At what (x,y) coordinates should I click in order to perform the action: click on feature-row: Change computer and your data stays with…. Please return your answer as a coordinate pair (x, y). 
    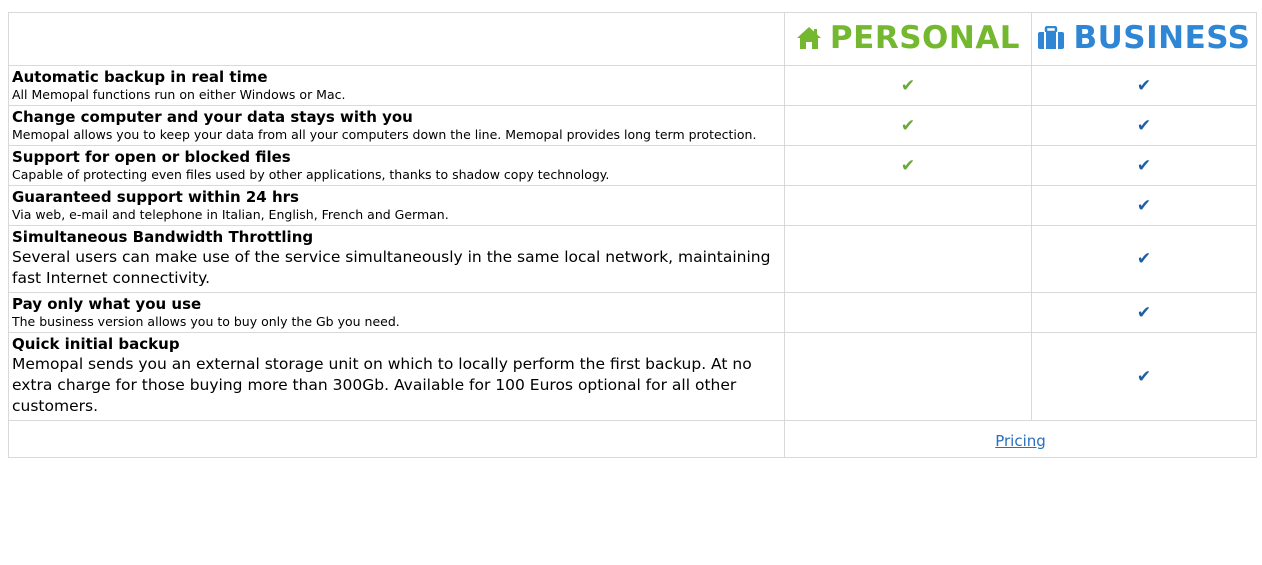
    Looking at the image, I should click on (632, 125).